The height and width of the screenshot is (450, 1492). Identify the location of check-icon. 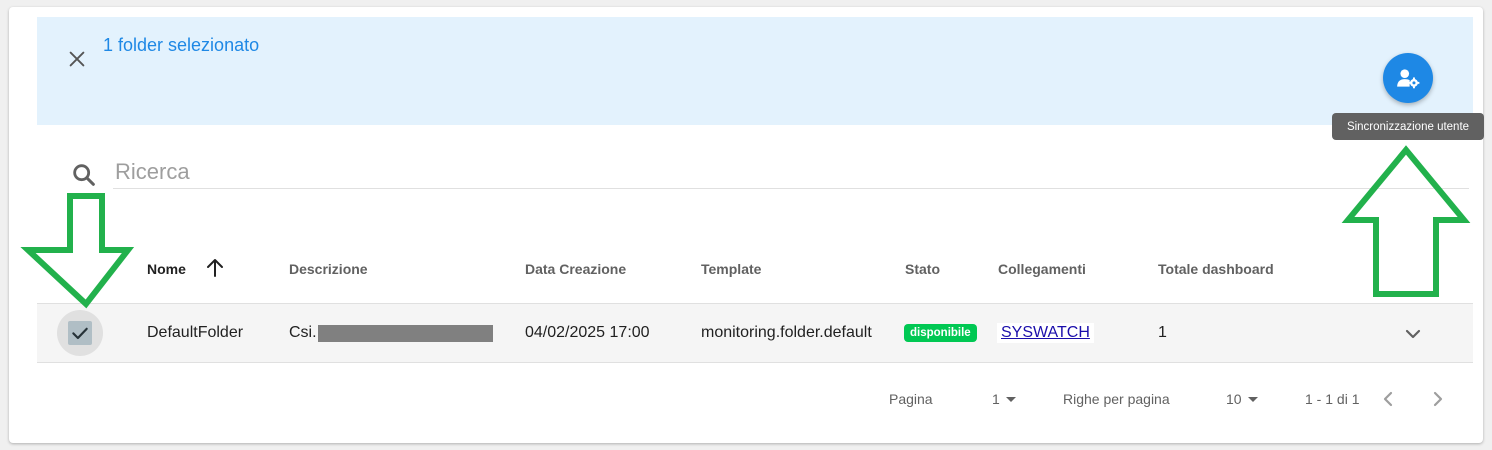
(80, 333).